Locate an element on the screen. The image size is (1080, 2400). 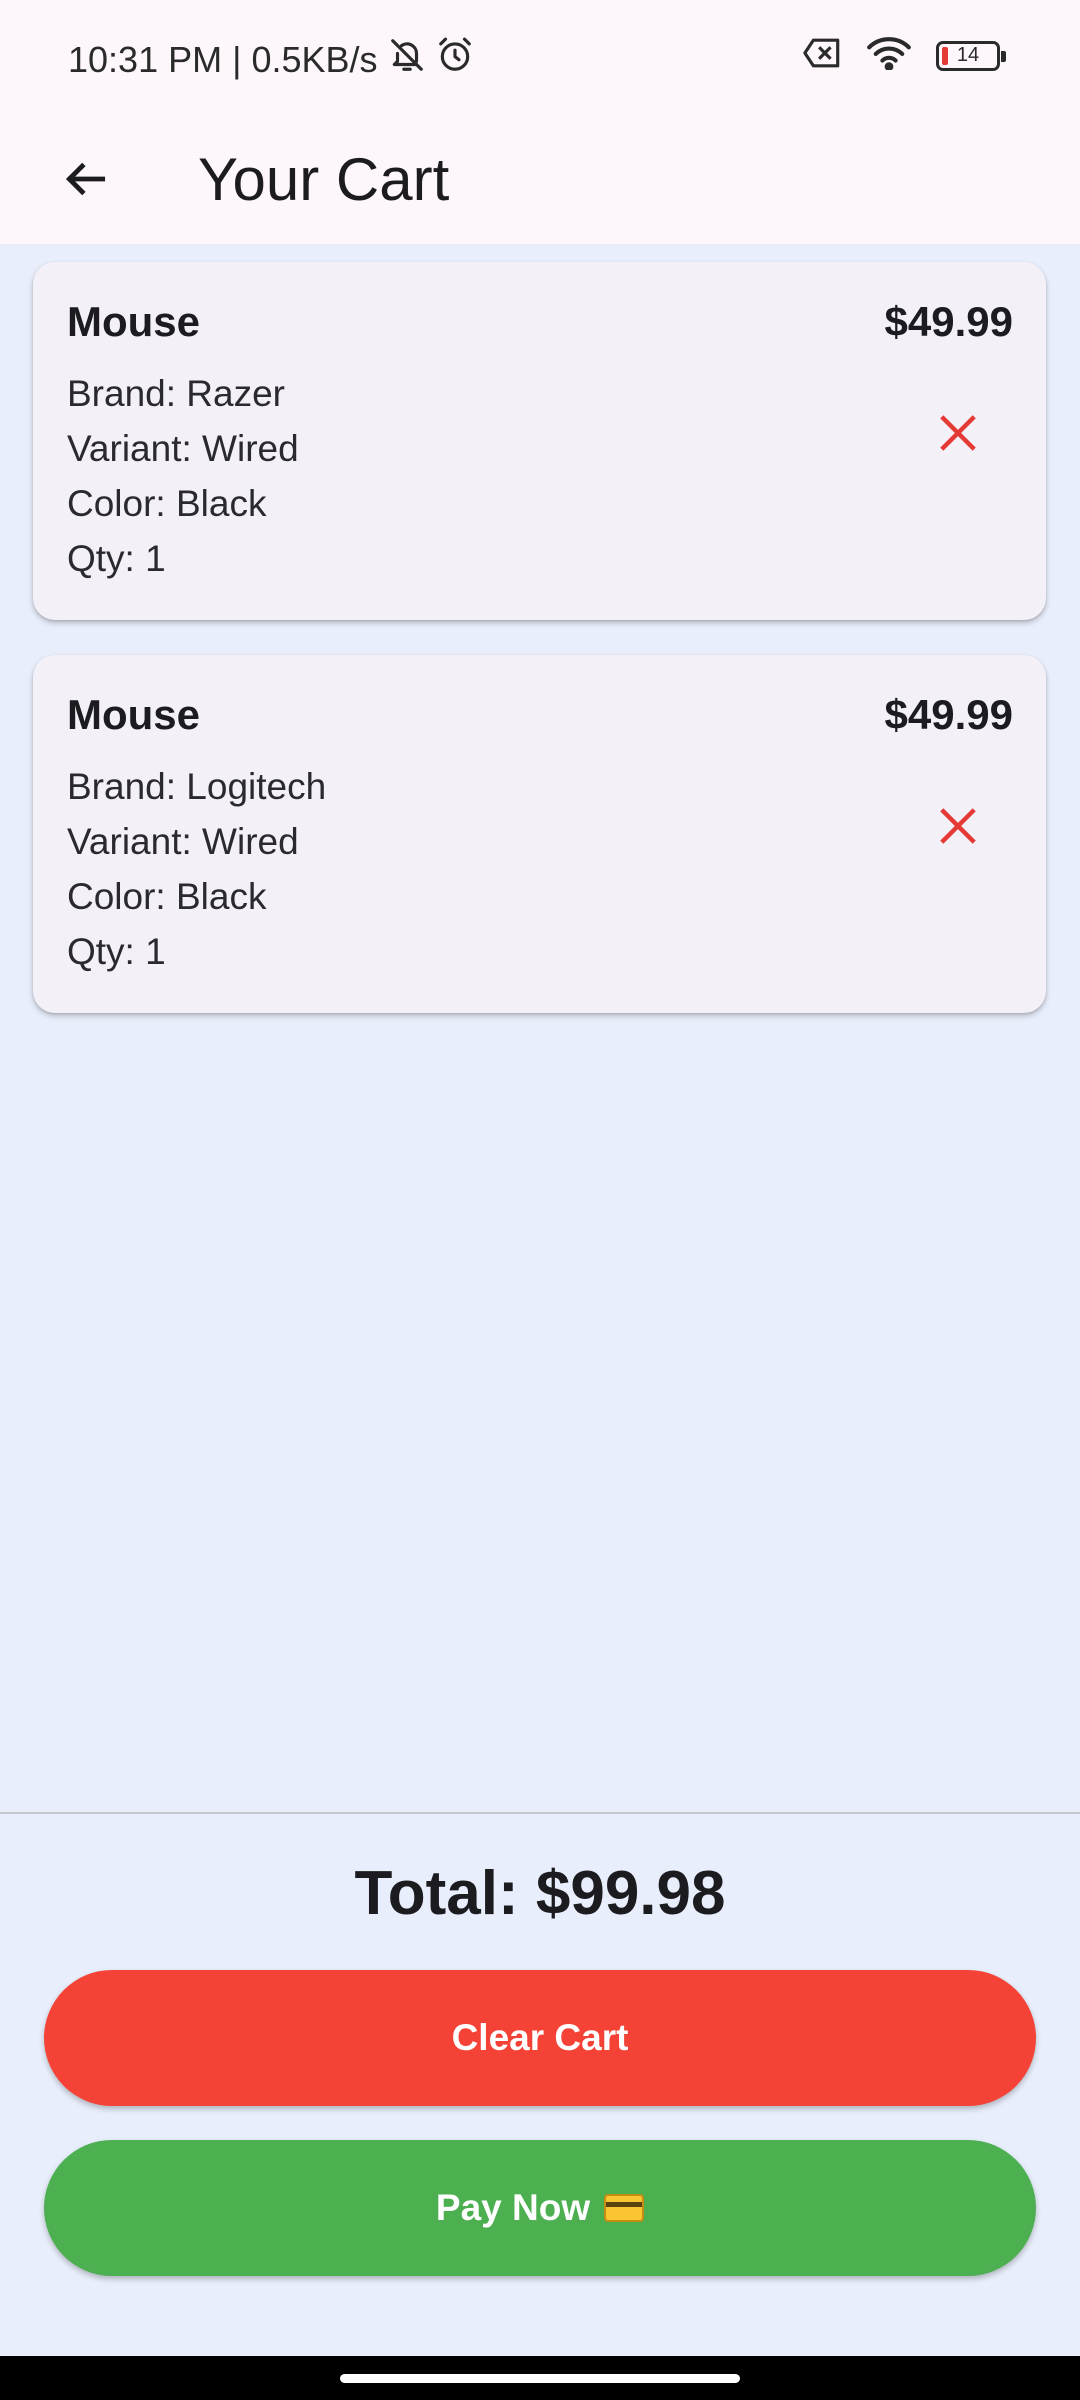
status-right: 14 is located at coordinates (904, 55).